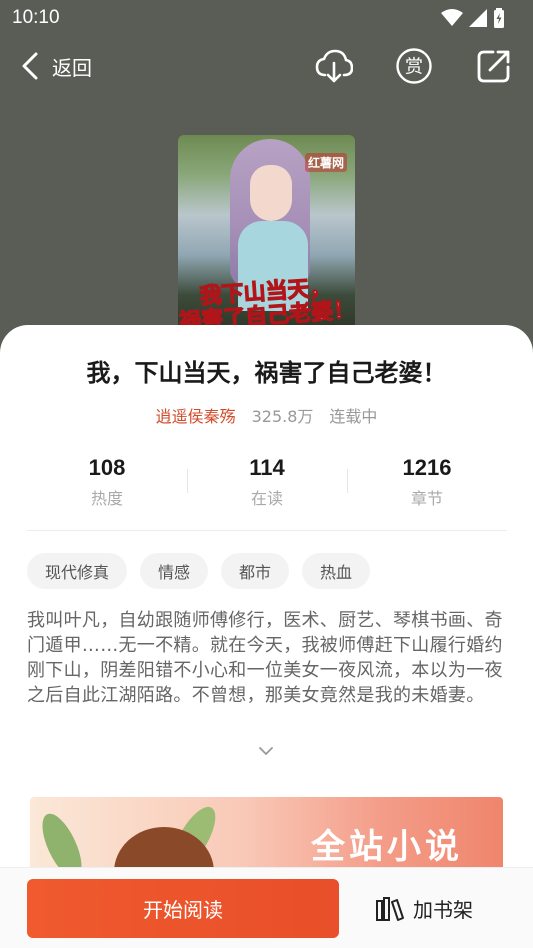 The height and width of the screenshot is (948, 533). I want to click on share-external-icon, so click(493, 66).